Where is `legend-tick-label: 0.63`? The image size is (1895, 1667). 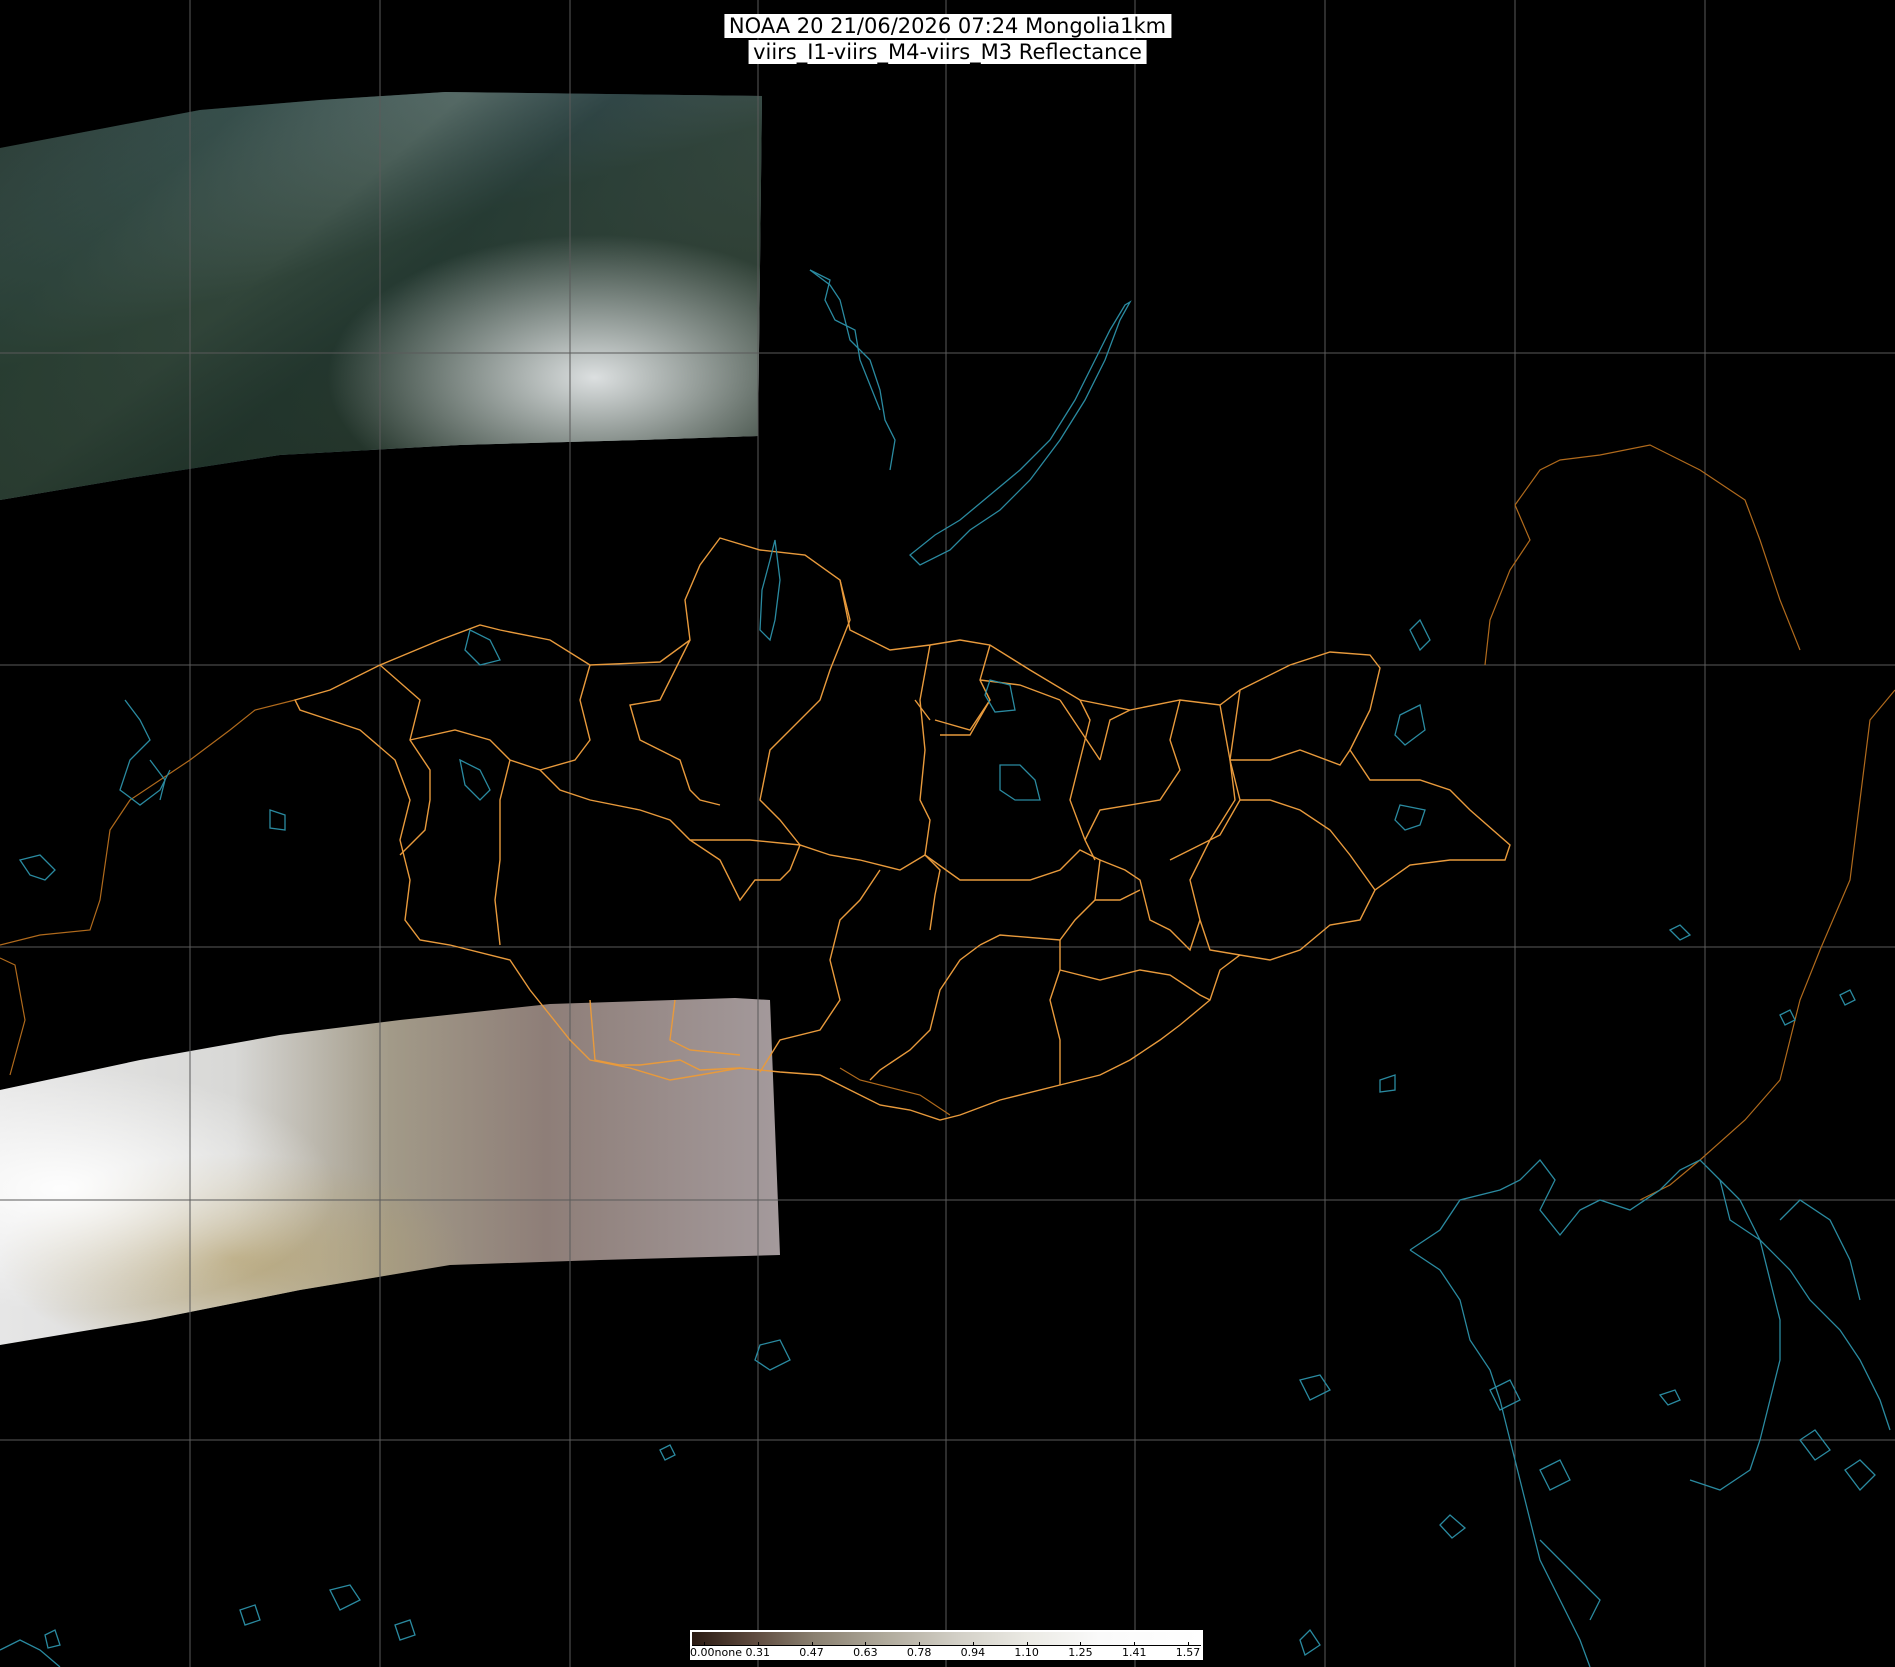
legend-tick-label: 0.63 is located at coordinates (865, 1652).